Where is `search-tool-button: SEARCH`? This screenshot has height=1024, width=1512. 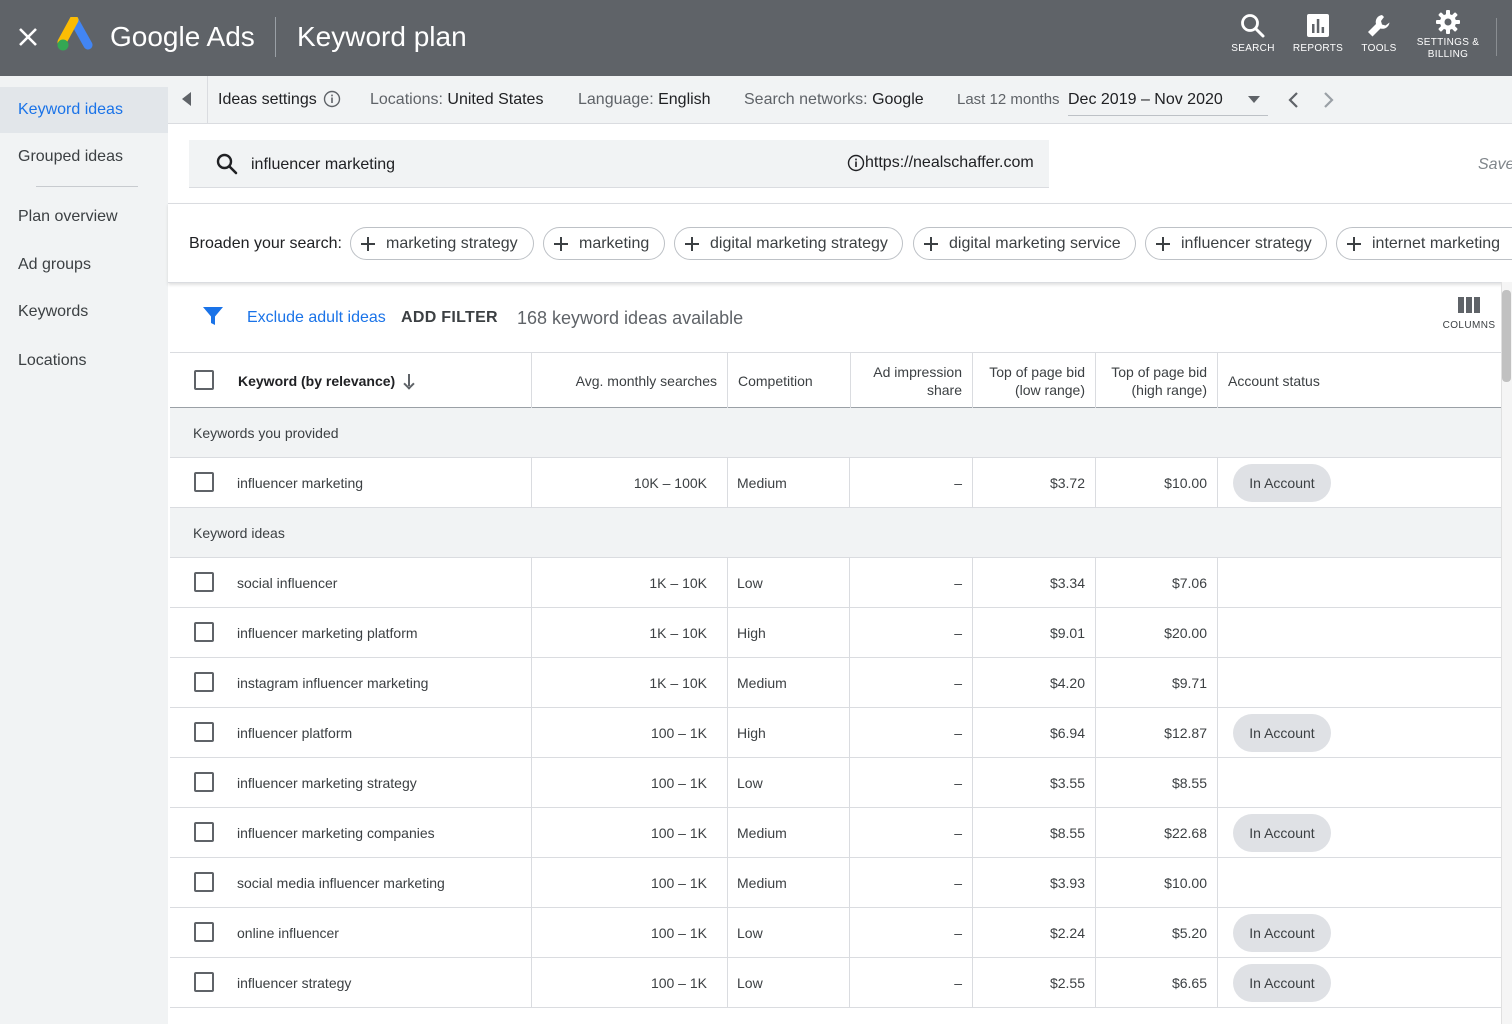 search-tool-button: SEARCH is located at coordinates (1253, 38).